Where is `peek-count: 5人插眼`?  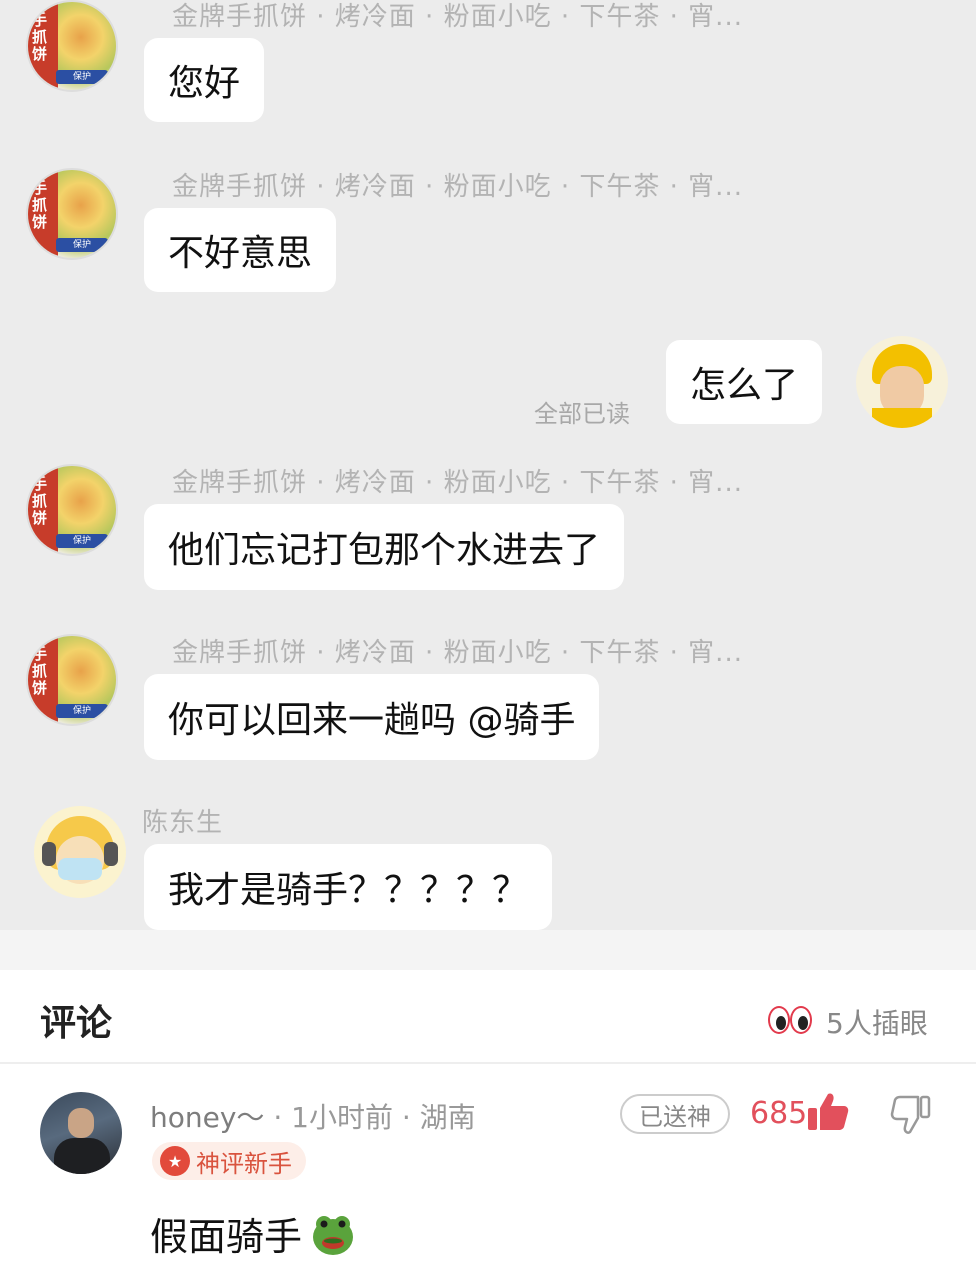 peek-count: 5人插眼 is located at coordinates (877, 1022).